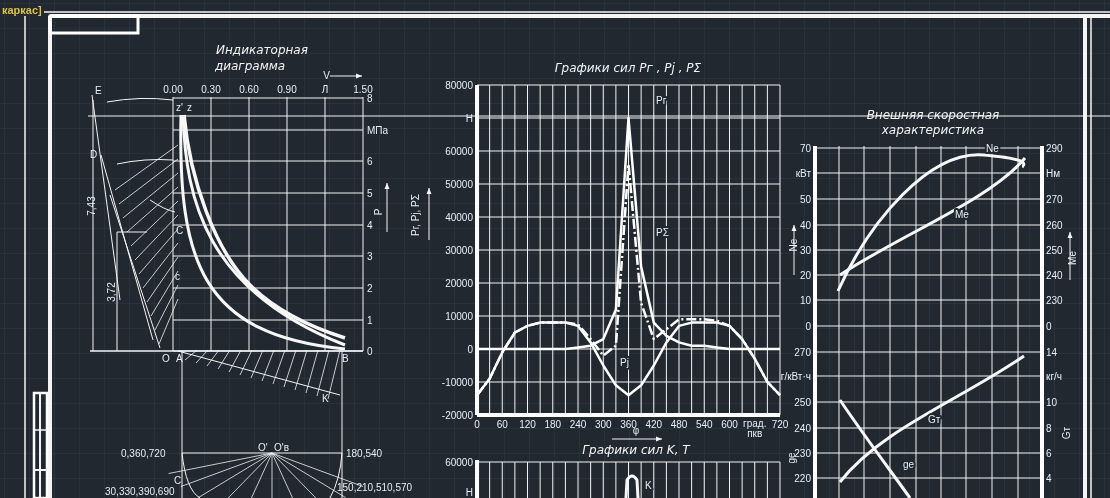 The height and width of the screenshot is (498, 1110). I want to click on axis-tick-label: 230, so click(1054, 300).